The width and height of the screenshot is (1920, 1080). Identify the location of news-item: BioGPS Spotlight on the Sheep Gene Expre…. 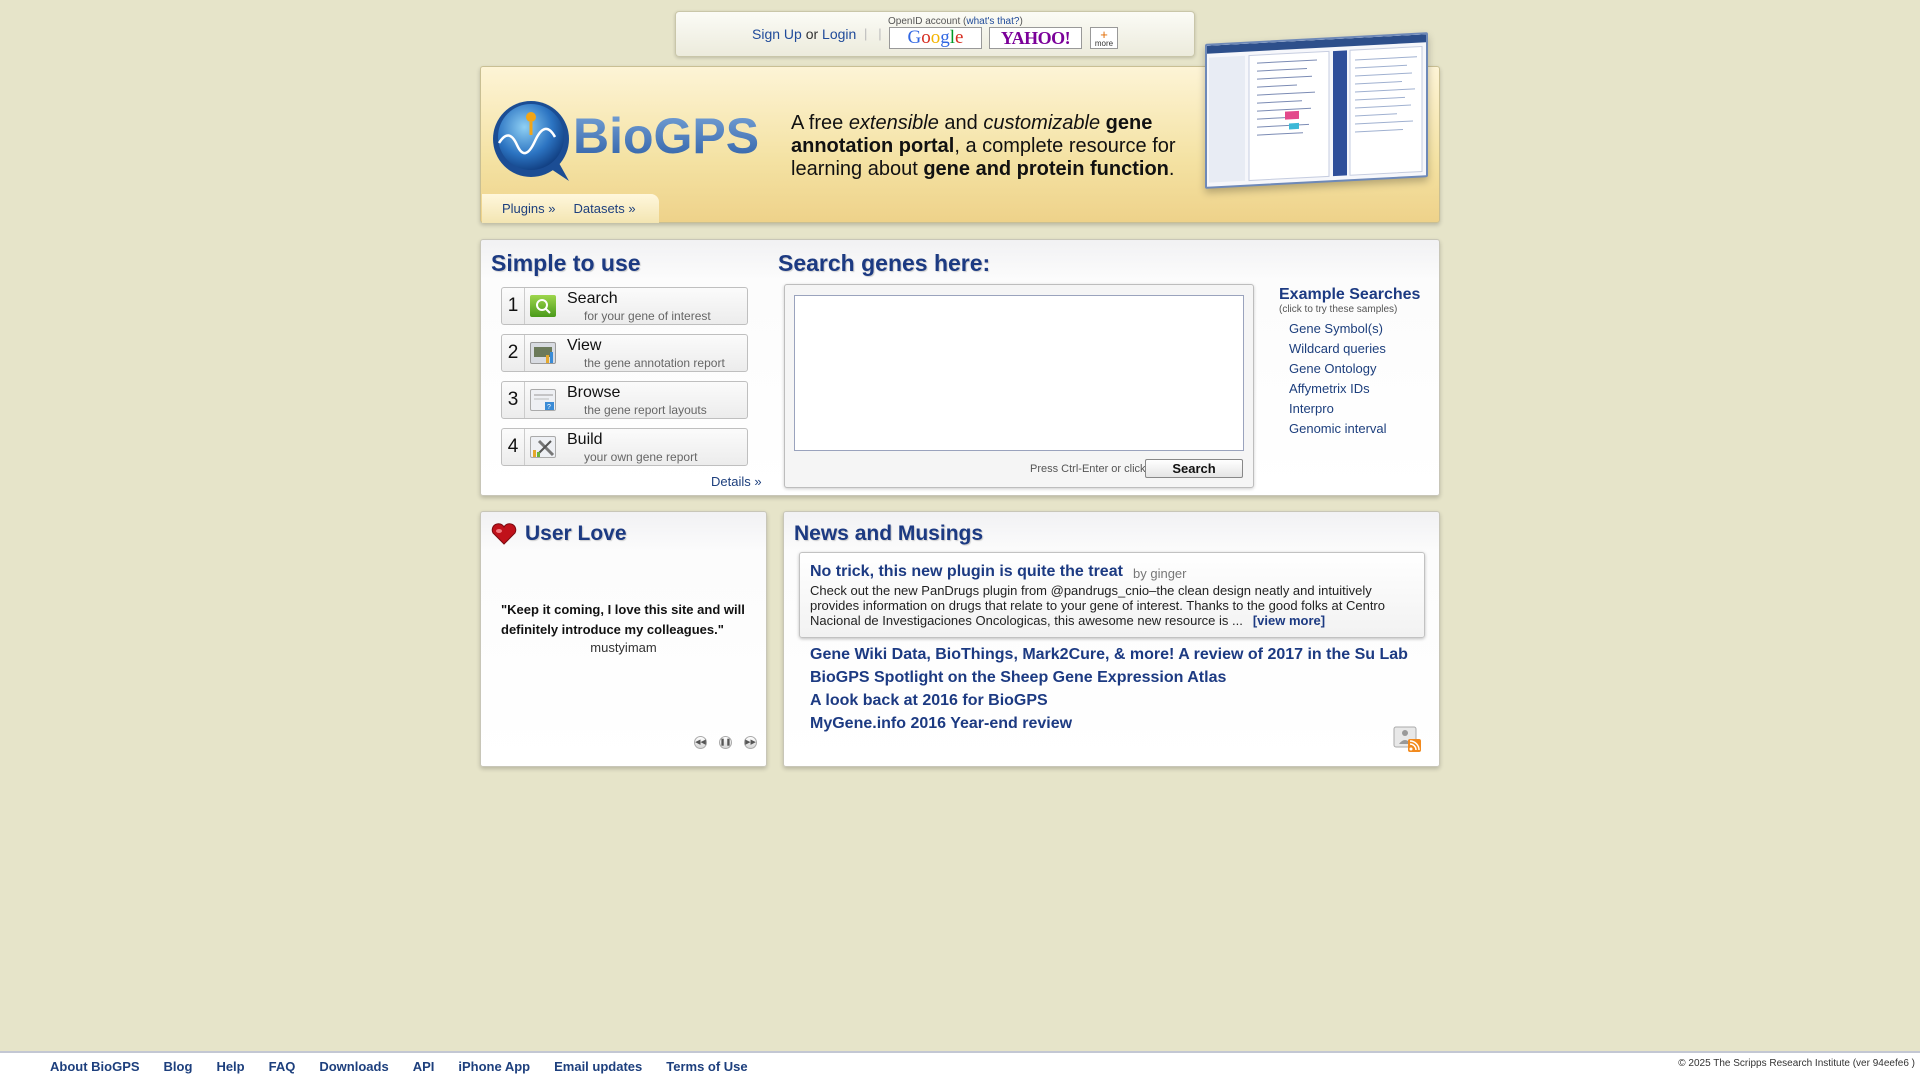
(1018, 678).